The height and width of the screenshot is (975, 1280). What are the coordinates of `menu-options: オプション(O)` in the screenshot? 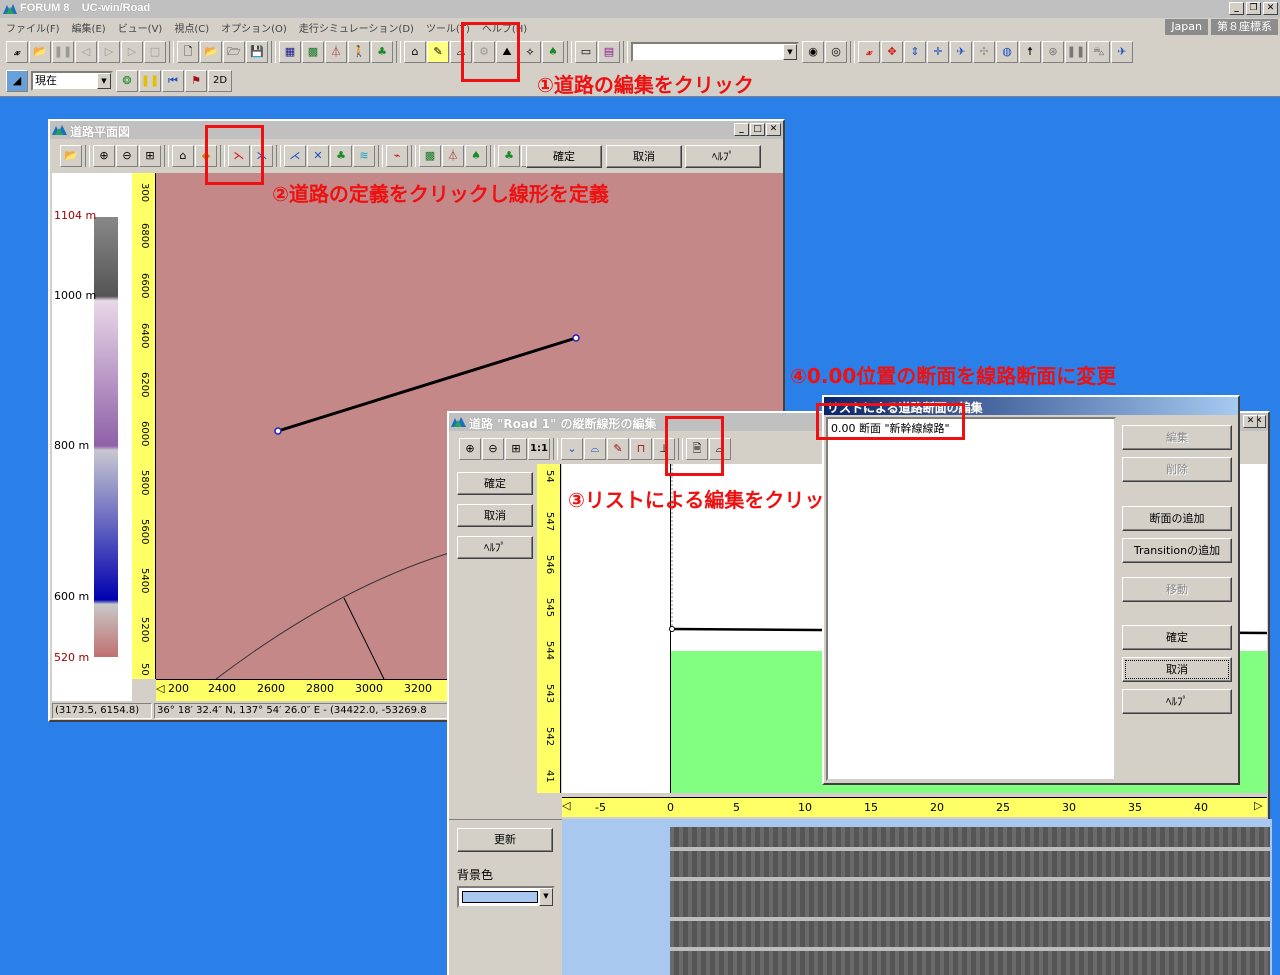 It's located at (254, 27).